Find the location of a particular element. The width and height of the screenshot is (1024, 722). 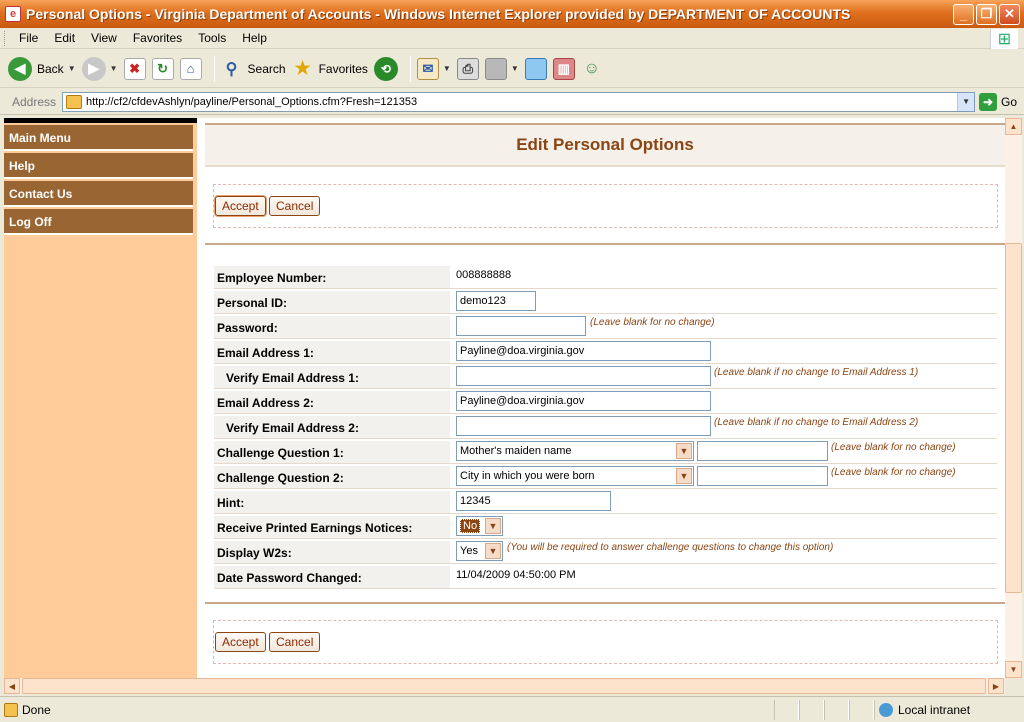

challenge2-answer-input is located at coordinates (762, 476).